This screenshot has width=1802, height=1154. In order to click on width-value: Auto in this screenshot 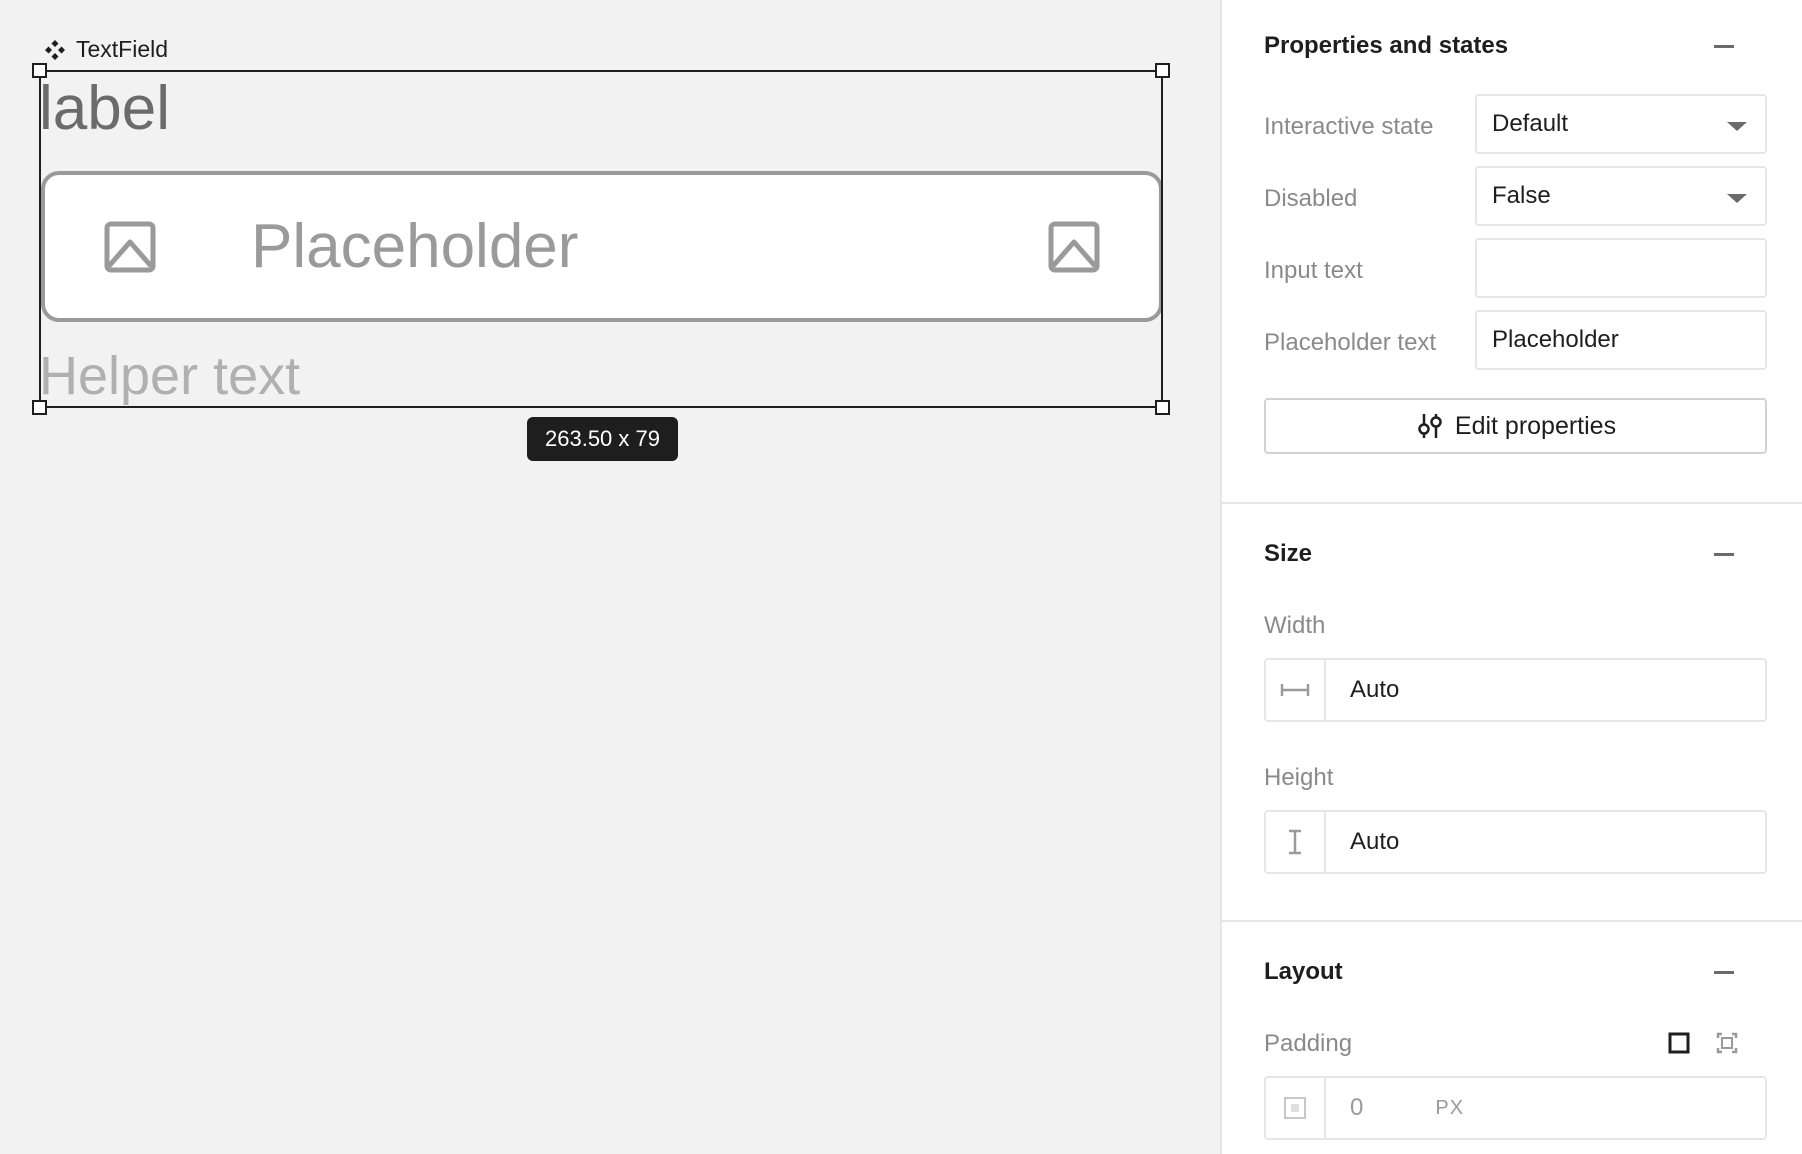, I will do `click(1375, 689)`.